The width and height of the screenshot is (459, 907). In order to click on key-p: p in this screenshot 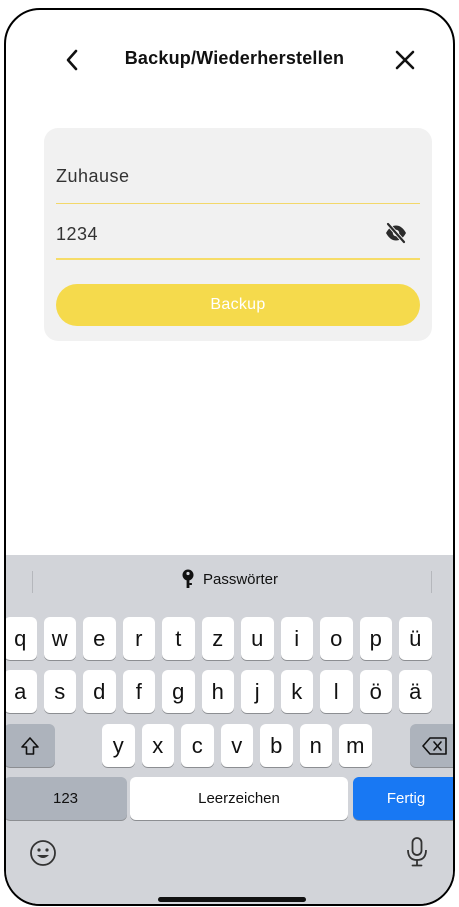, I will do `click(375, 638)`.